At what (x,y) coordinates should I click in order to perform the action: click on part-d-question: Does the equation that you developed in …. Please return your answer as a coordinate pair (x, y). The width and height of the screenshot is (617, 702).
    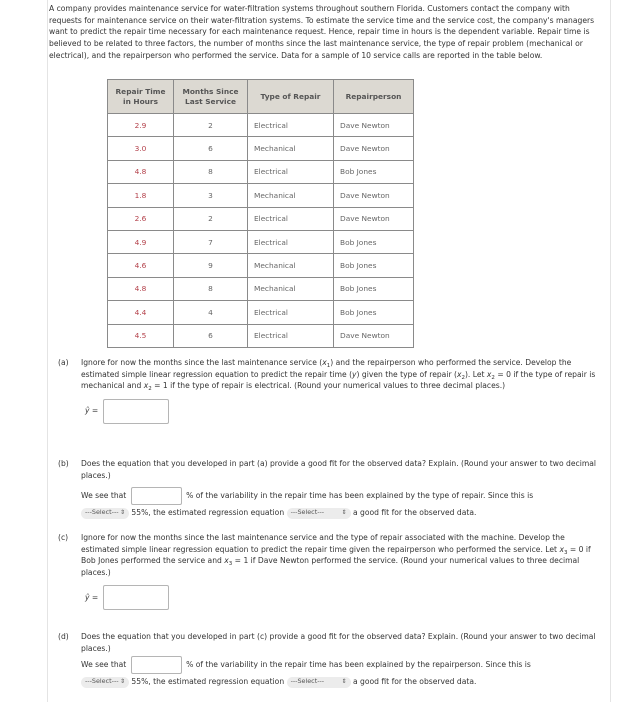
    Looking at the image, I should click on (338, 642).